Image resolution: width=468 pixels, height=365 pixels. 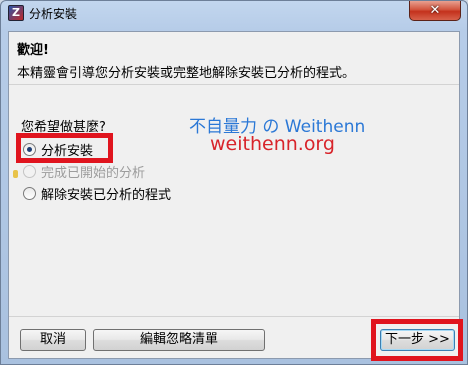 I want to click on radio-uninstall-analyzed: 解除安裝已分析的程式, so click(x=97, y=193).